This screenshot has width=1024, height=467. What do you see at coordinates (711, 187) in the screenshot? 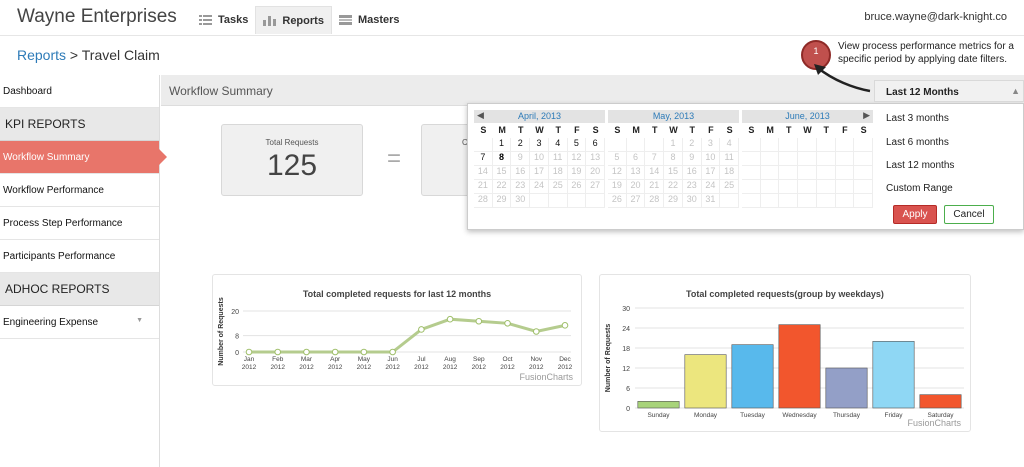
I see `calendar-day: 24` at bounding box center [711, 187].